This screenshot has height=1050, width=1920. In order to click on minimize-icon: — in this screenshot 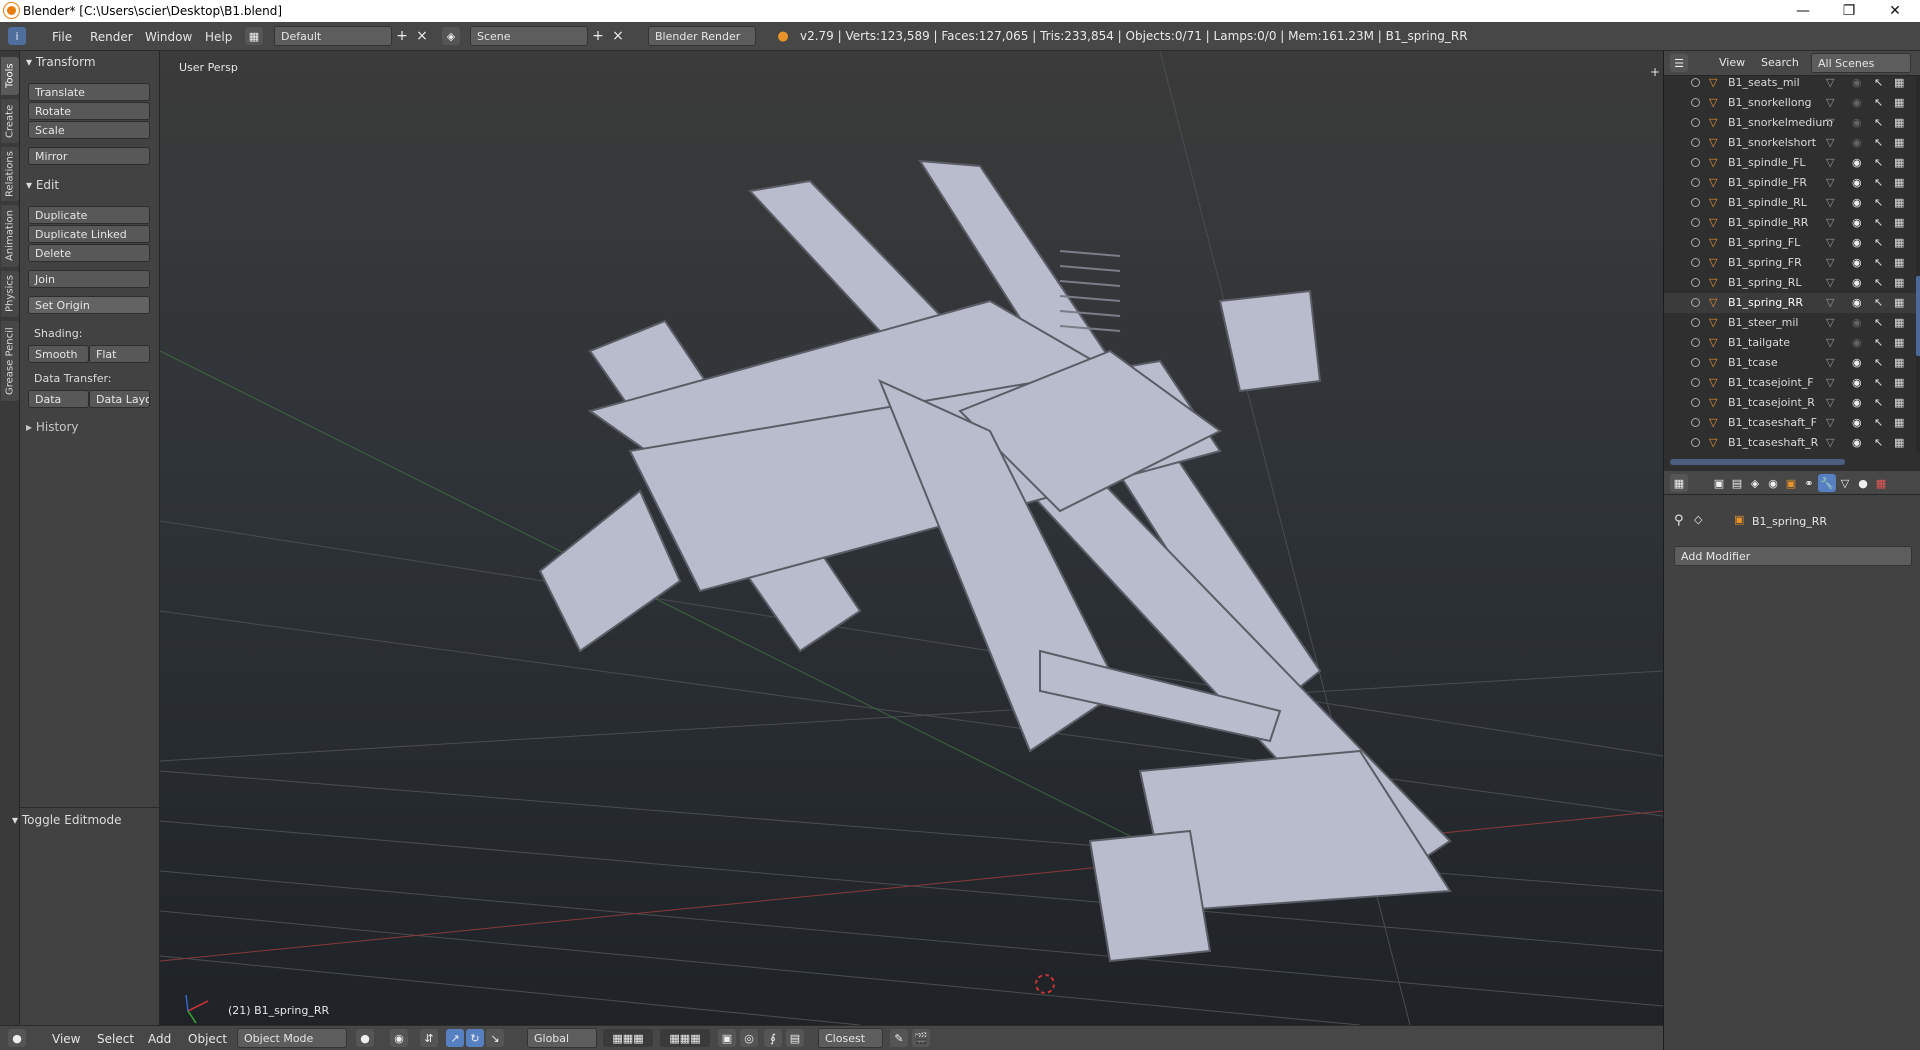, I will do `click(1803, 11)`.